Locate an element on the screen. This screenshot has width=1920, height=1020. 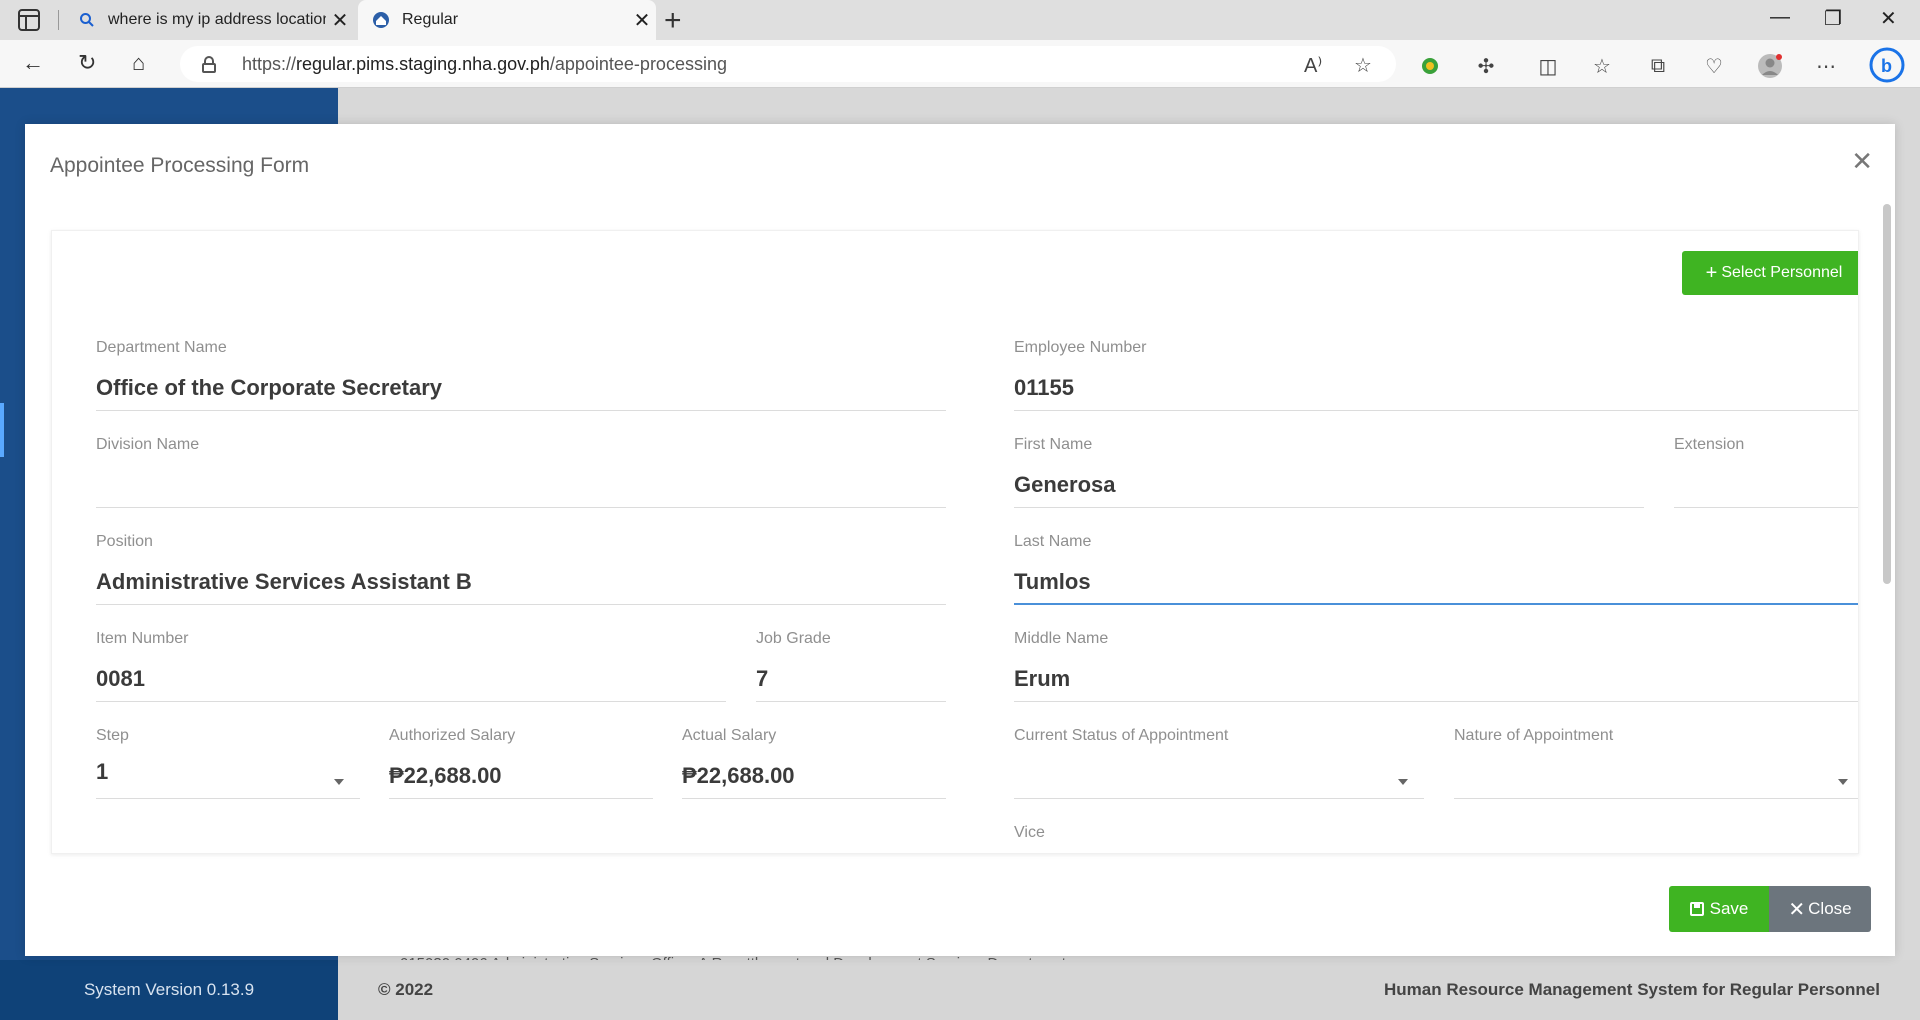
middle-name-field: Middle Name Erum is located at coordinates (1436, 666).